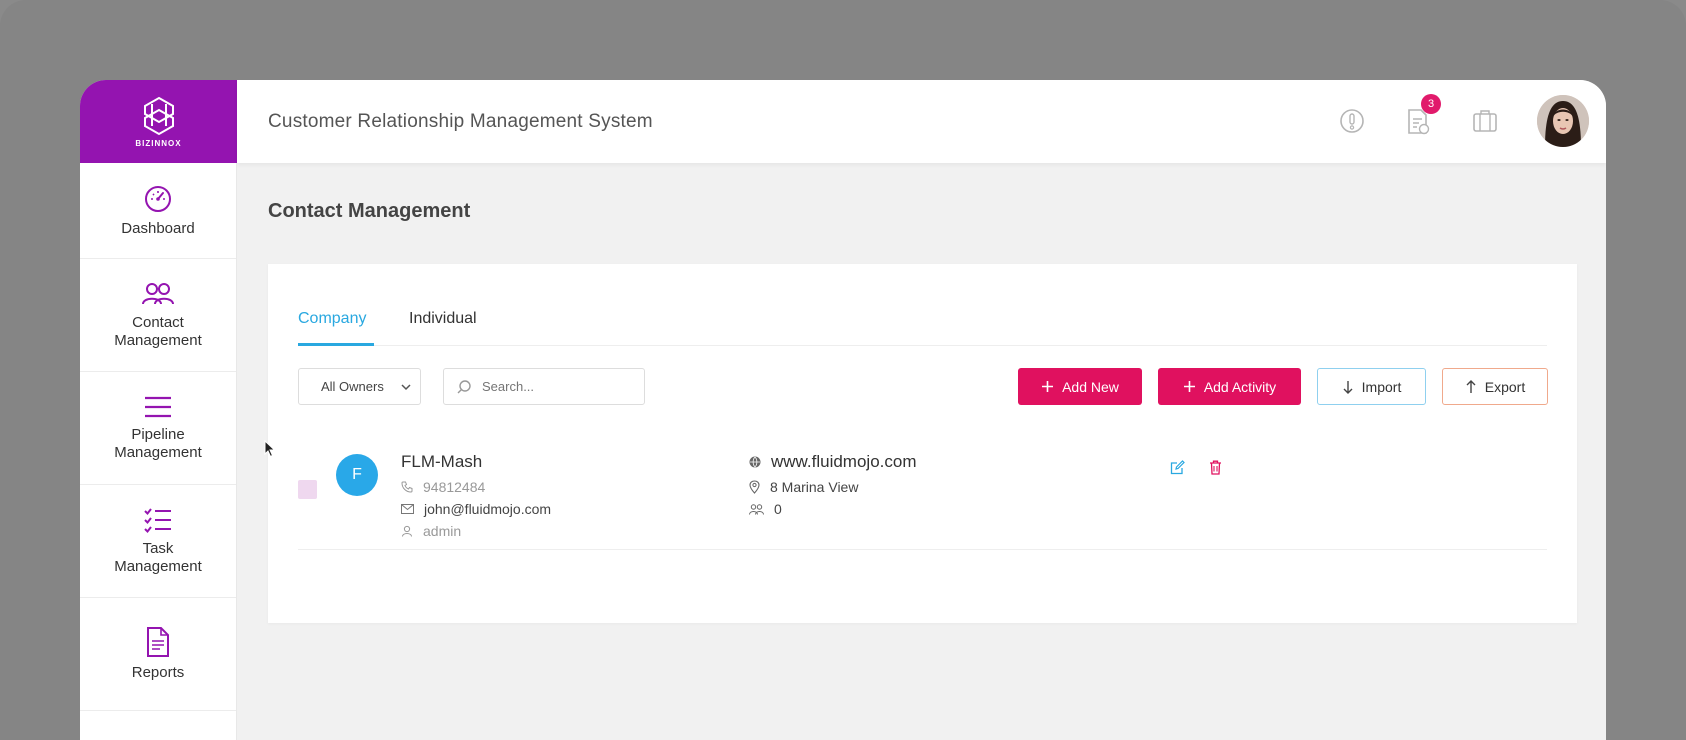 This screenshot has width=1686, height=740. What do you see at coordinates (158, 672) in the screenshot?
I see `sidebar-item-label: Reports` at bounding box center [158, 672].